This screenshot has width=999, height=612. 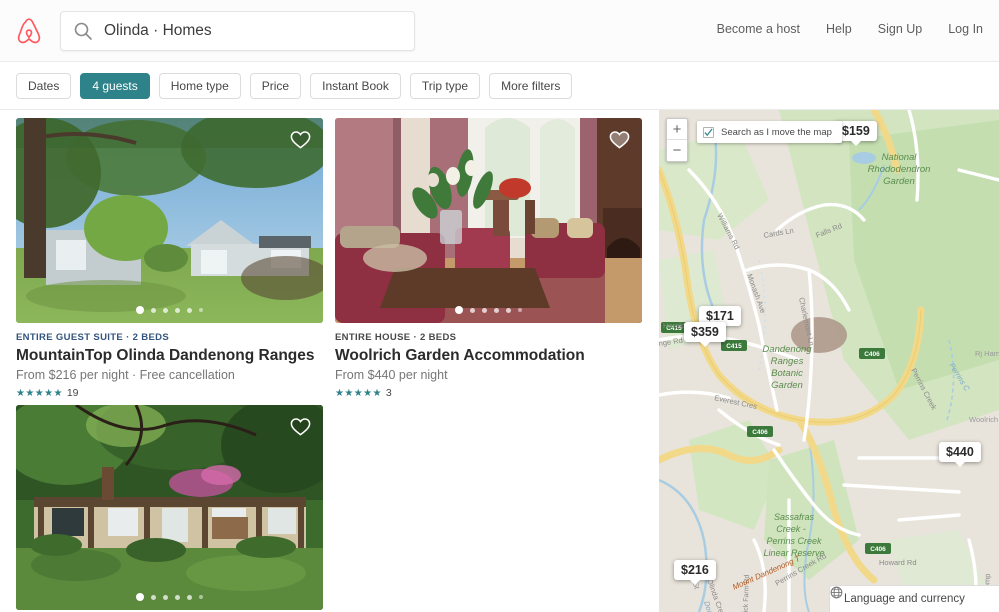 What do you see at coordinates (275, 85) in the screenshot?
I see `filter-price: Price` at bounding box center [275, 85].